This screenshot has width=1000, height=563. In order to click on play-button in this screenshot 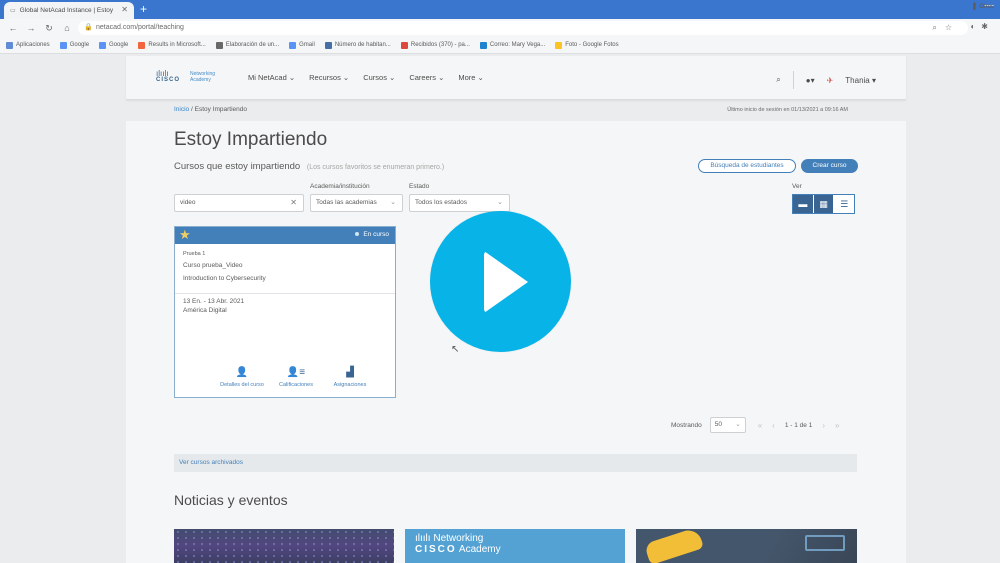, I will do `click(500, 281)`.